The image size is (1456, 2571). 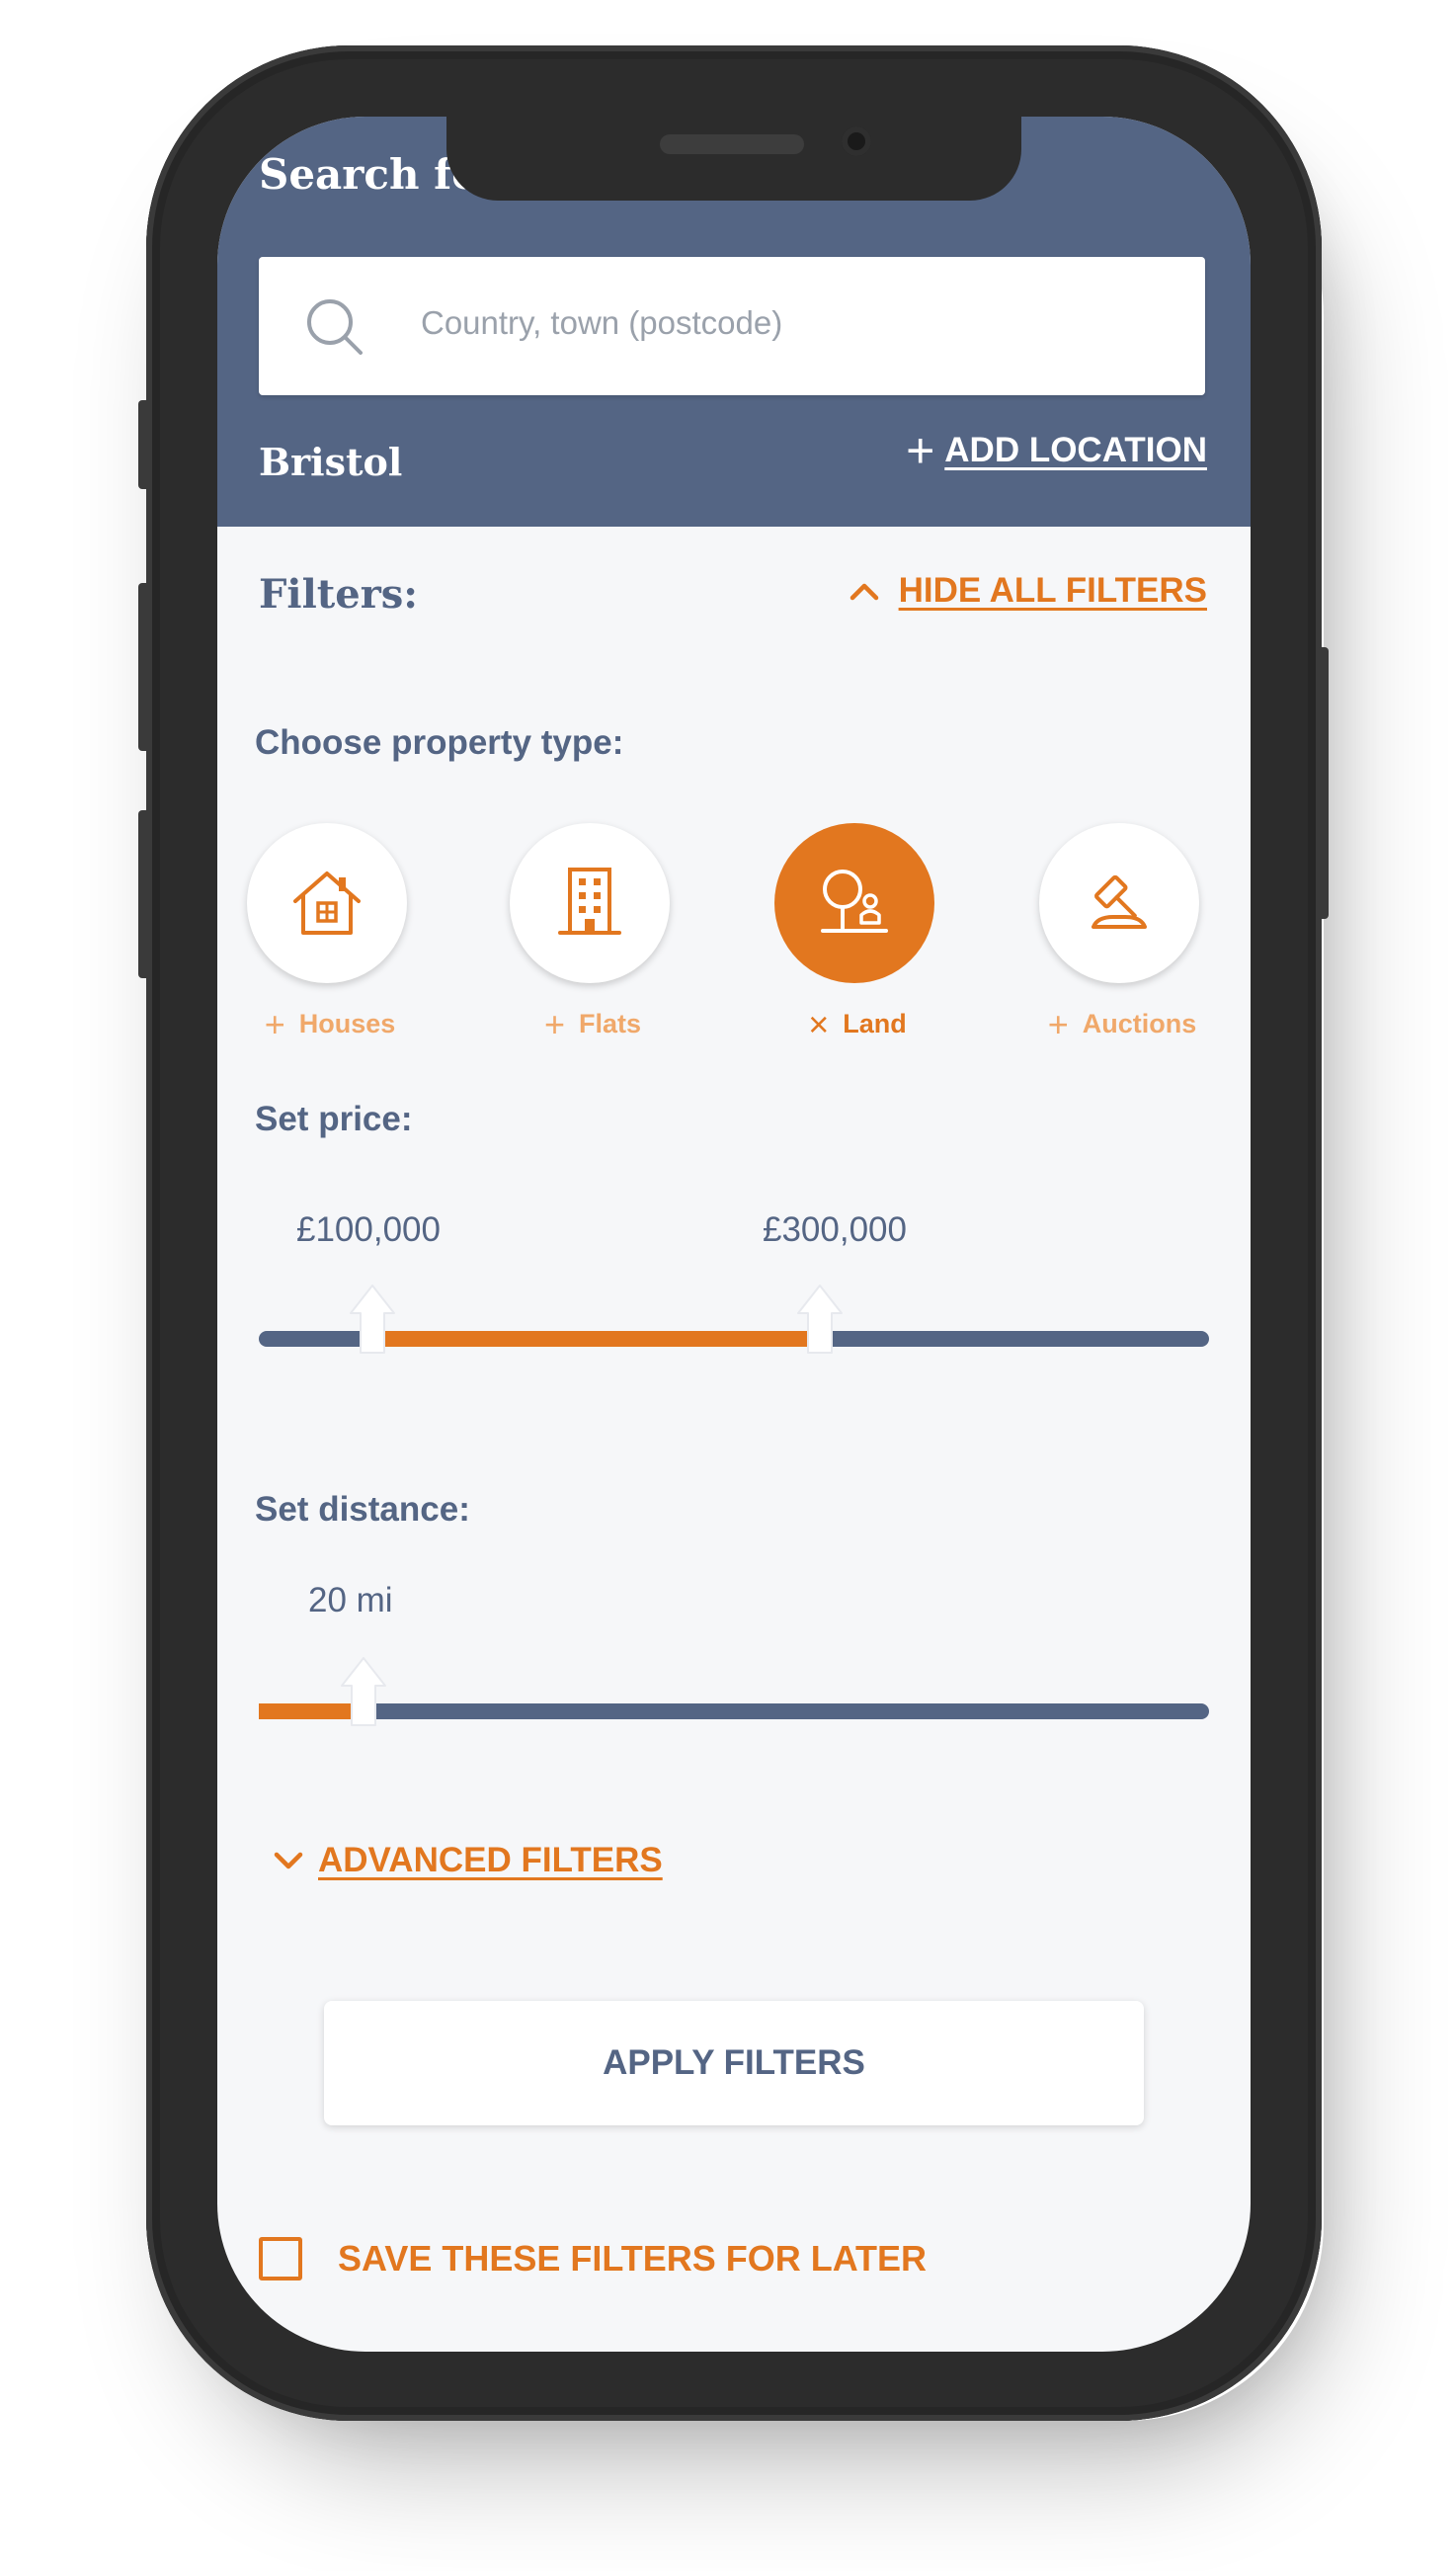 I want to click on property-type-flats: + Flats, so click(x=592, y=936).